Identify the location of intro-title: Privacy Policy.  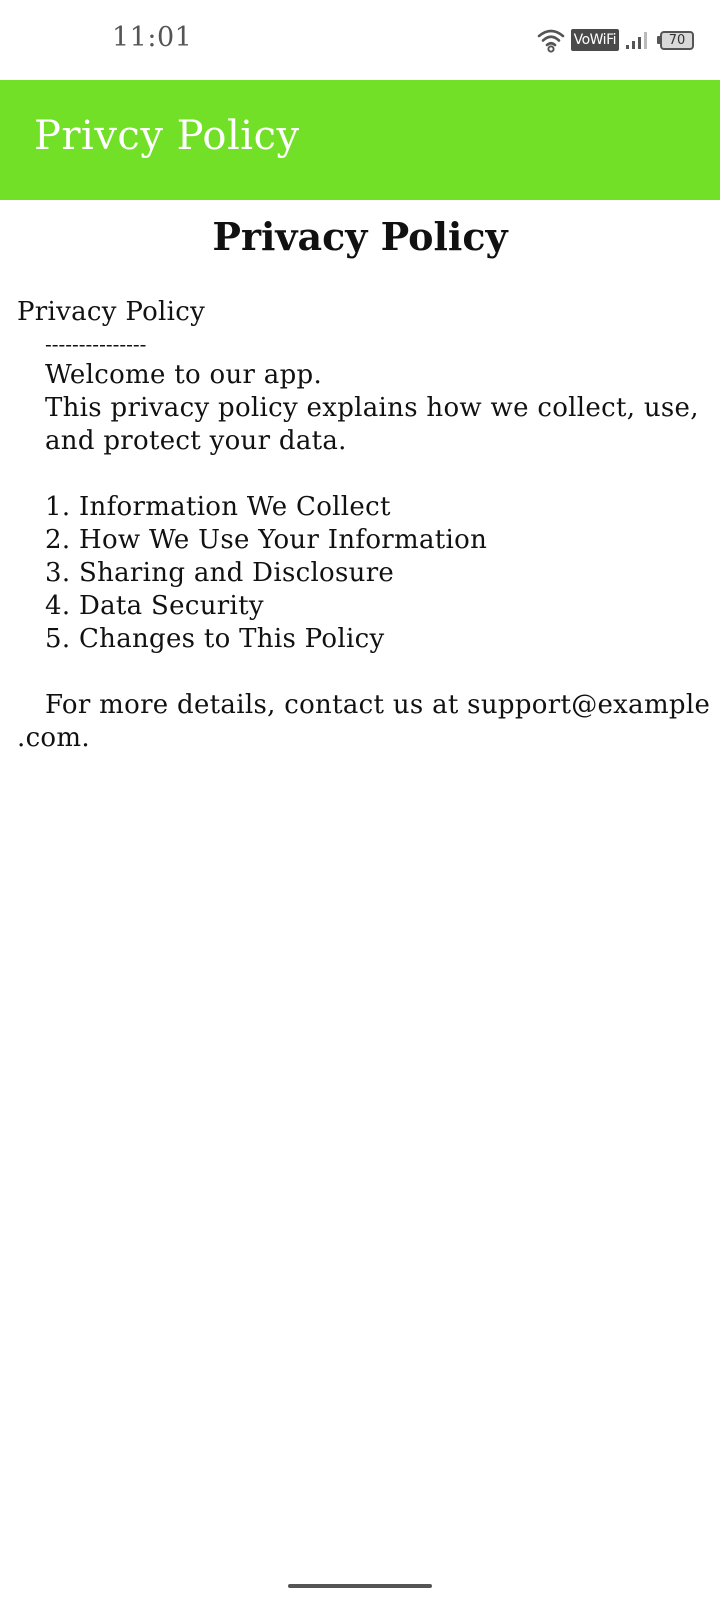
(111, 312).